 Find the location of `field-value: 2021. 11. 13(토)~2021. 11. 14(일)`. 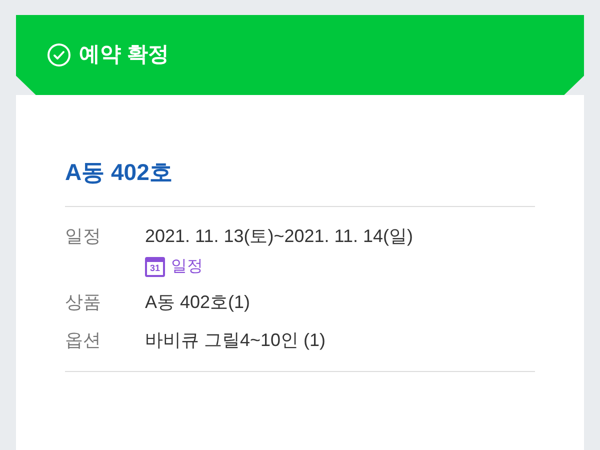

field-value: 2021. 11. 13(토)~2021. 11. 14(일) is located at coordinates (279, 236).